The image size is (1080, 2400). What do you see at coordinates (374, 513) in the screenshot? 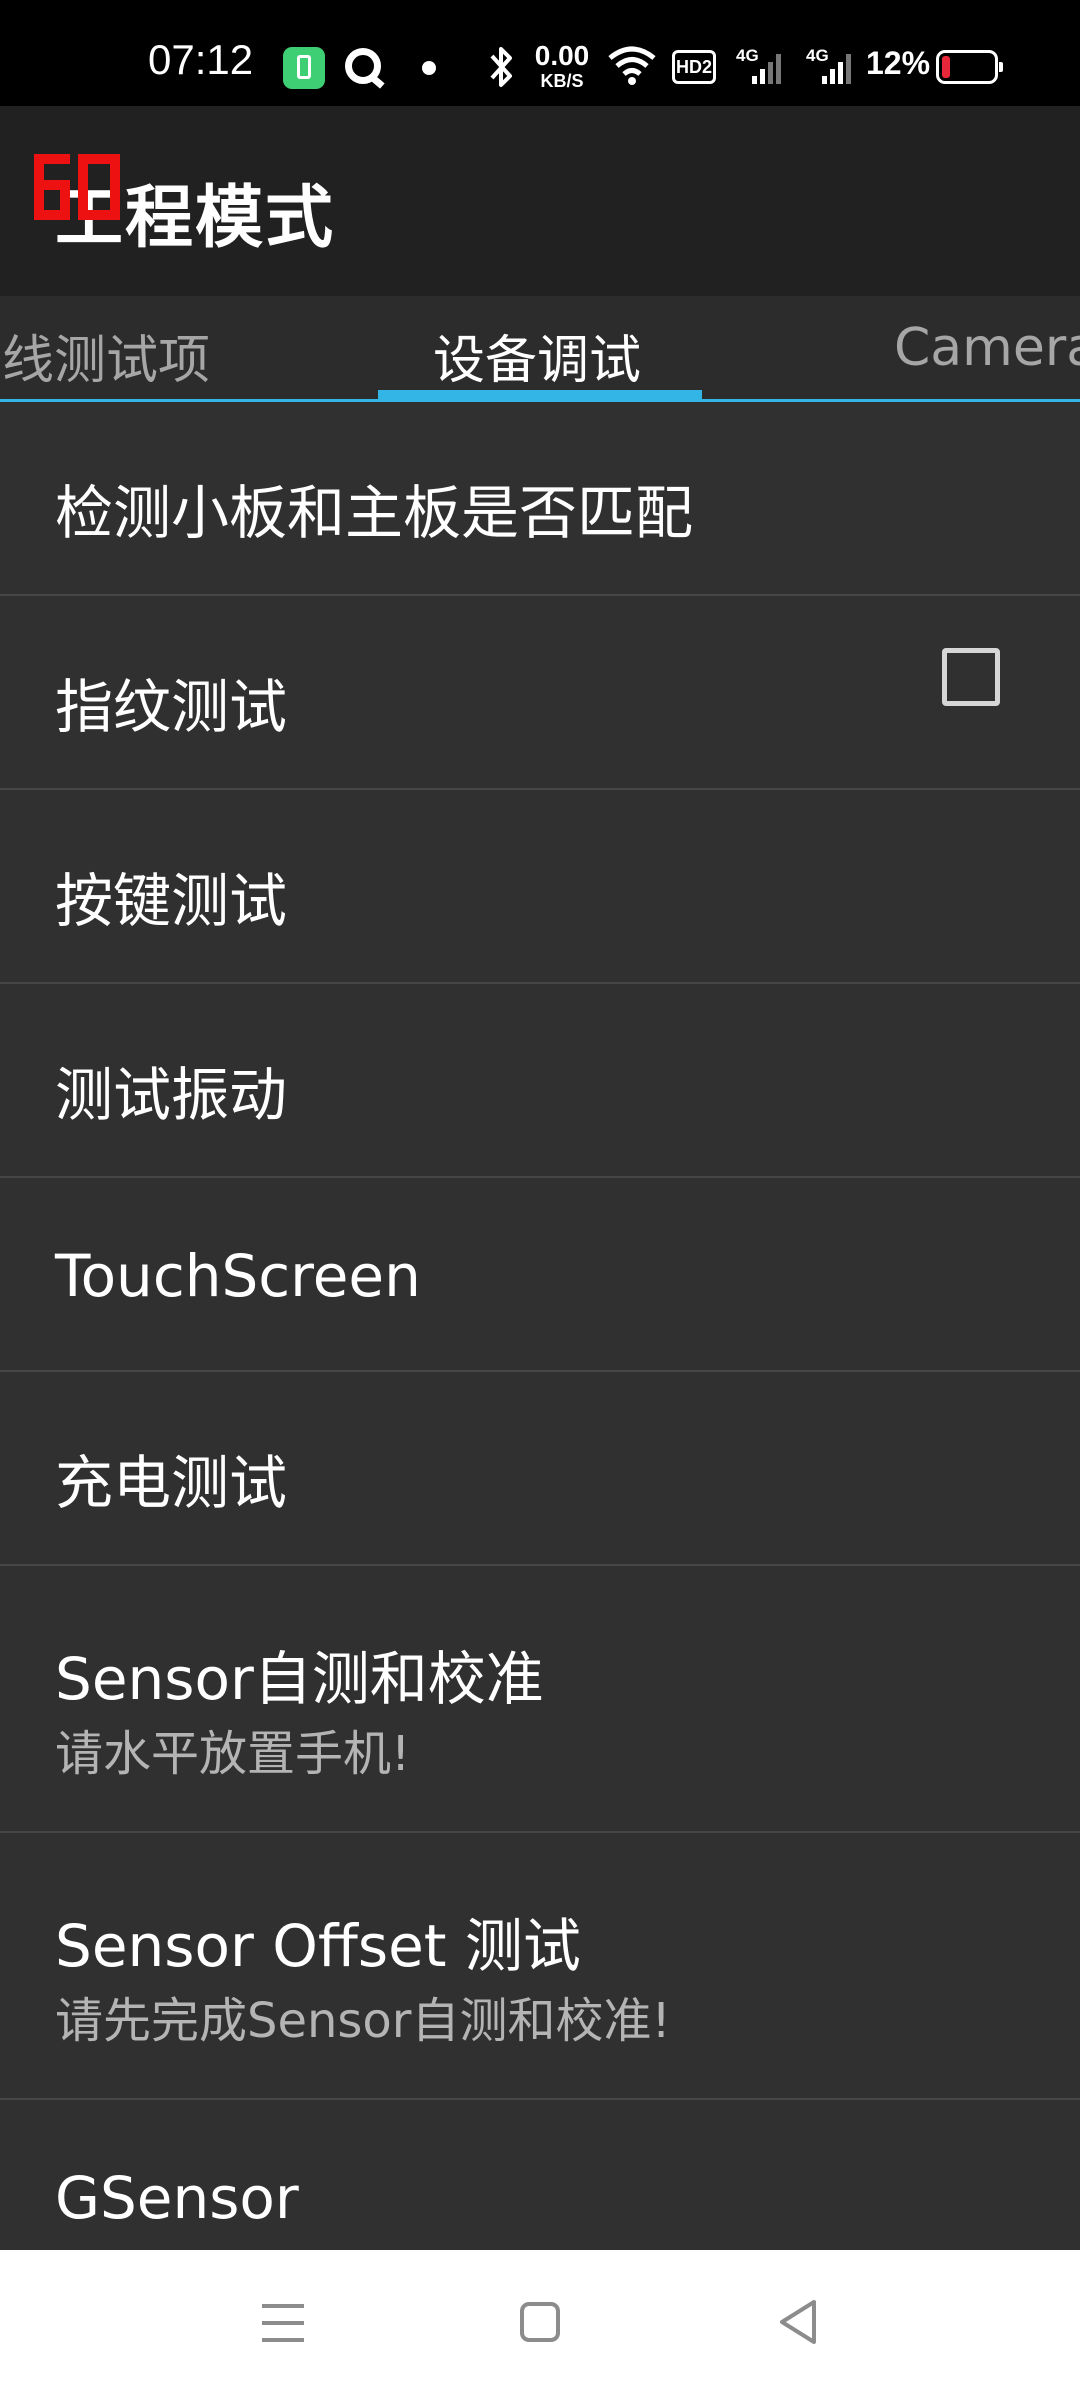
I see `list-item-title: 检测小板和主板是否匹配` at bounding box center [374, 513].